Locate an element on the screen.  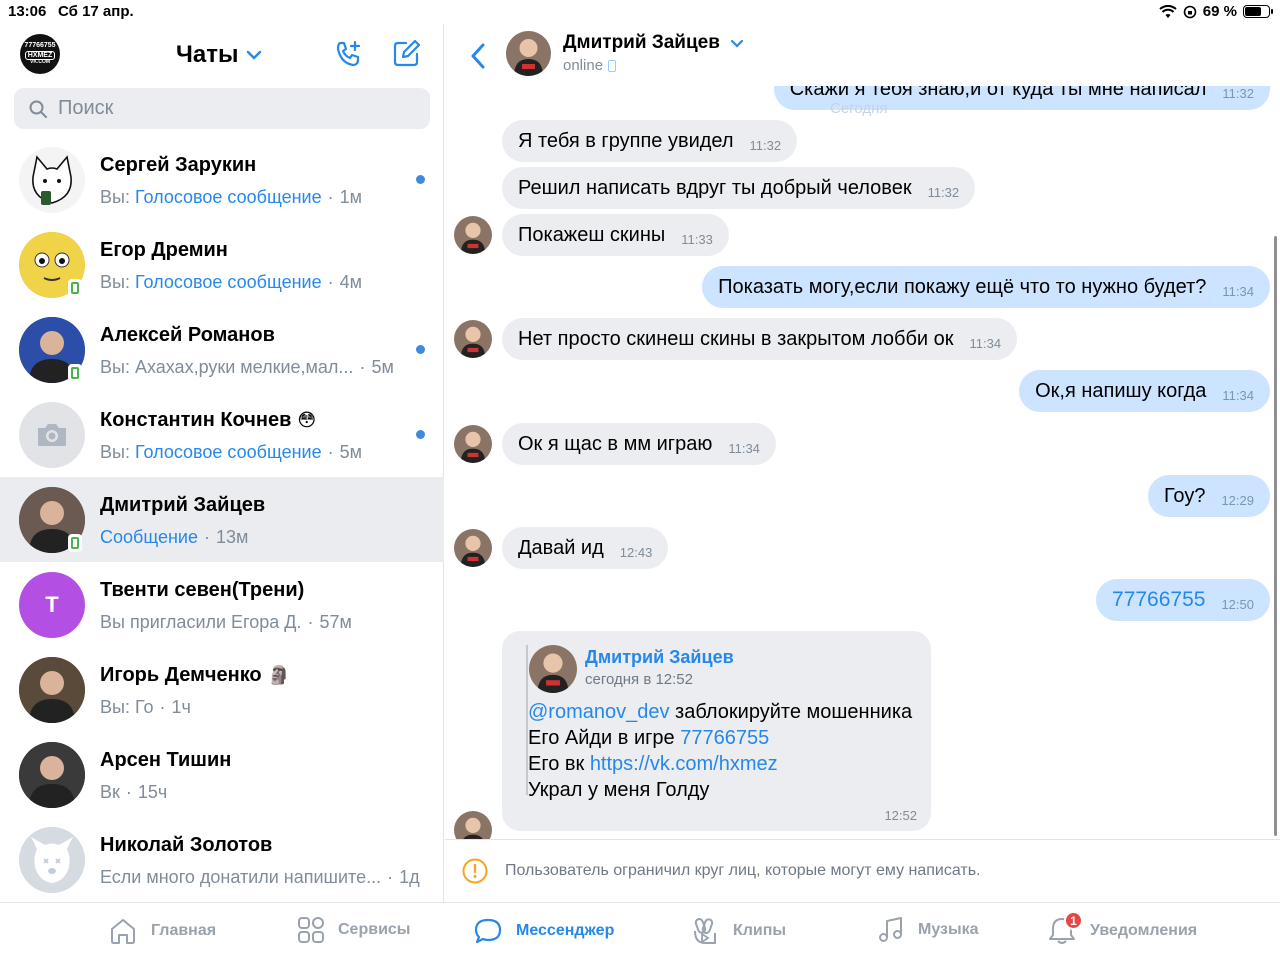
chat-list-item: Егор Дремин Вы: Голосовое сообщение · 4м is located at coordinates (222, 264).